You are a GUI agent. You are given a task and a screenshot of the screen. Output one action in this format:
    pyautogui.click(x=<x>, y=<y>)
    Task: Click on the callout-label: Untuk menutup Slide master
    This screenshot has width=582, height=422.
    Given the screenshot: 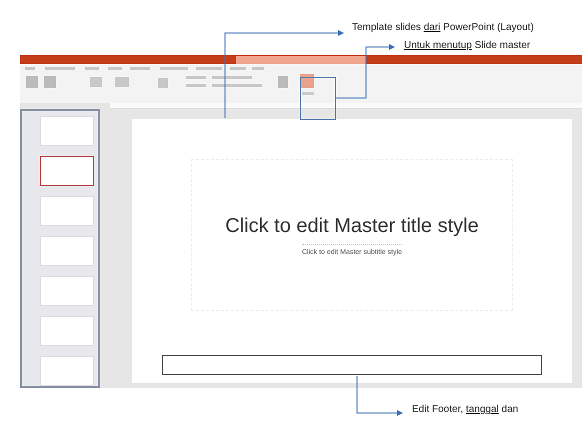 What is the action you would take?
    pyautogui.click(x=467, y=45)
    